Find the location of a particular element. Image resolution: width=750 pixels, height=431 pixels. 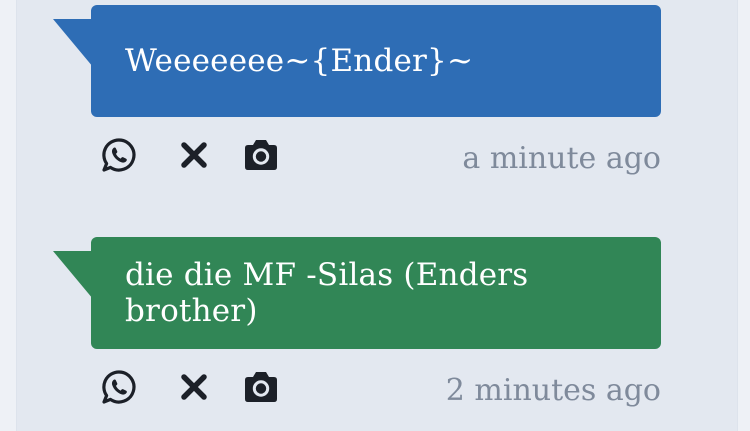

message-text: Weeeeeee~{Ender}~ is located at coordinates (299, 61).